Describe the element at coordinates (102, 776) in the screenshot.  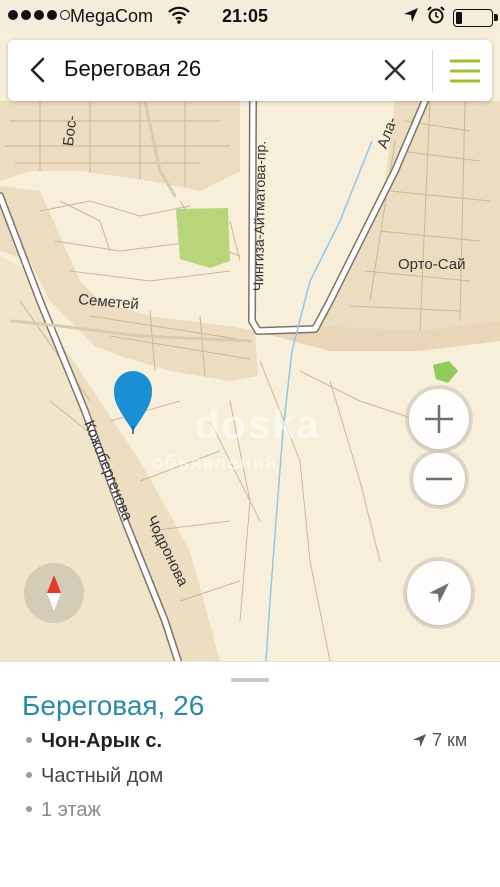
I see `place-type-text: Частный дом` at that location.